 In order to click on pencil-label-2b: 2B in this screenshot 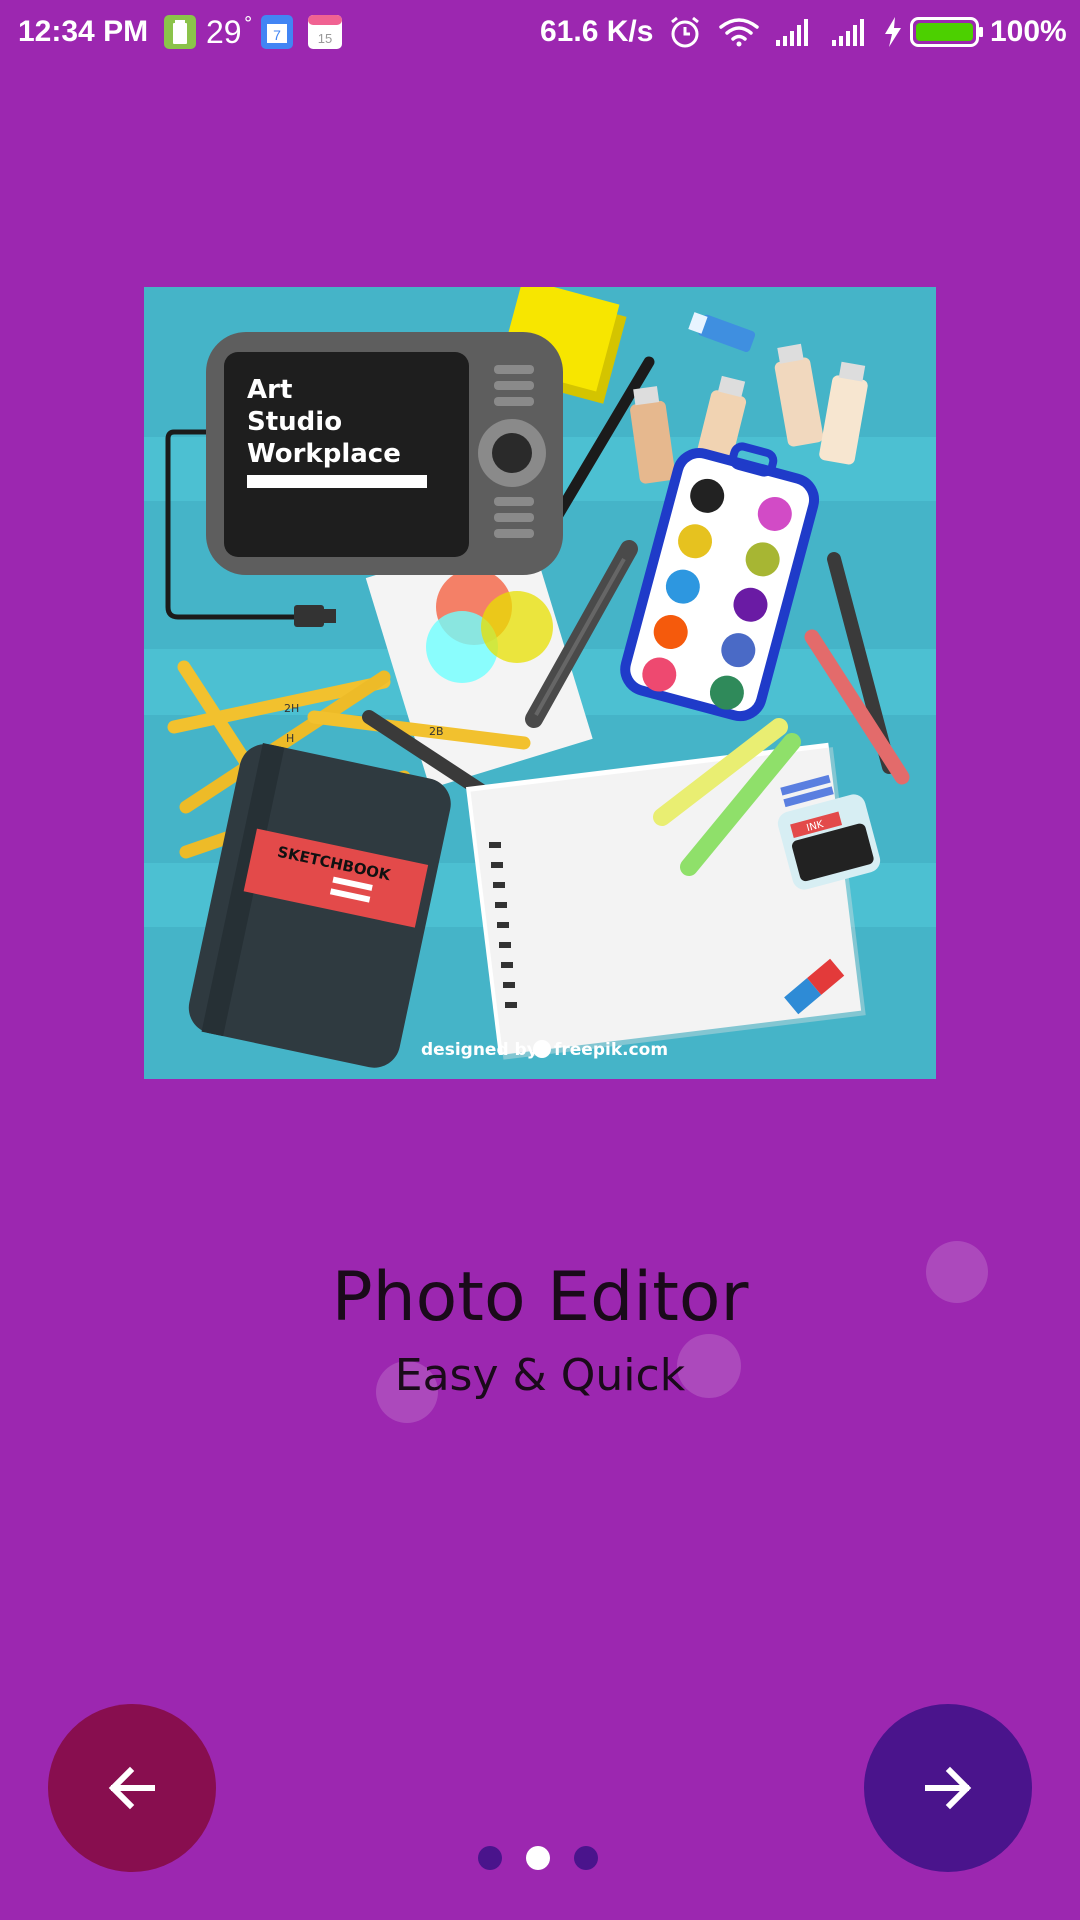, I will do `click(436, 731)`.